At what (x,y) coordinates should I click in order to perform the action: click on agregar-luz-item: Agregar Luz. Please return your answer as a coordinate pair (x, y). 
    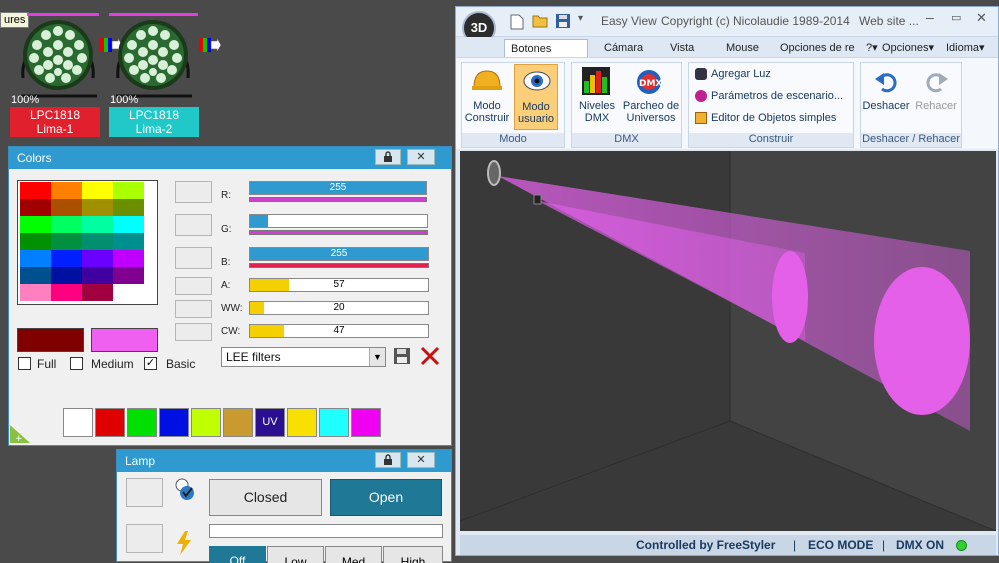
    Looking at the image, I should click on (733, 74).